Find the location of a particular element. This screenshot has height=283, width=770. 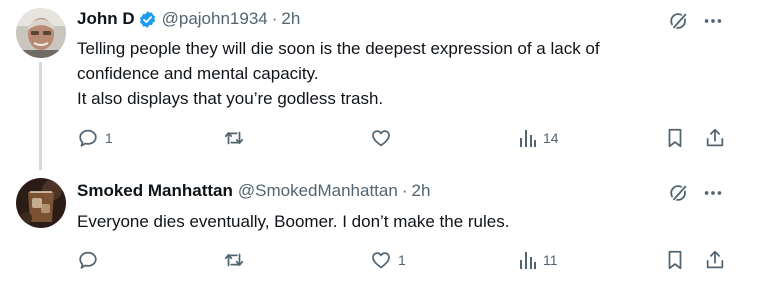

author-handle: @SmokedManhattan is located at coordinates (318, 191).